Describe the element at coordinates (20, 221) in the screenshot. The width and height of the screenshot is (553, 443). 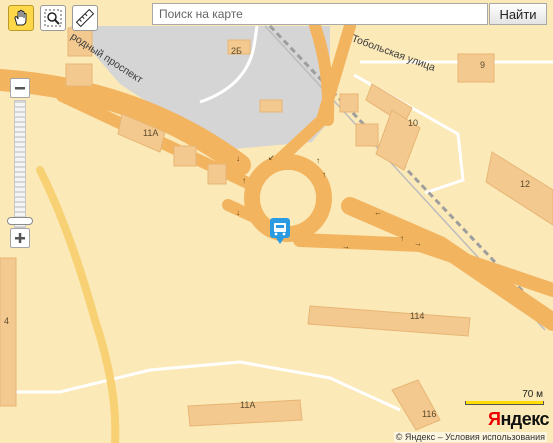
I see `zoom-slider-thumb` at that location.